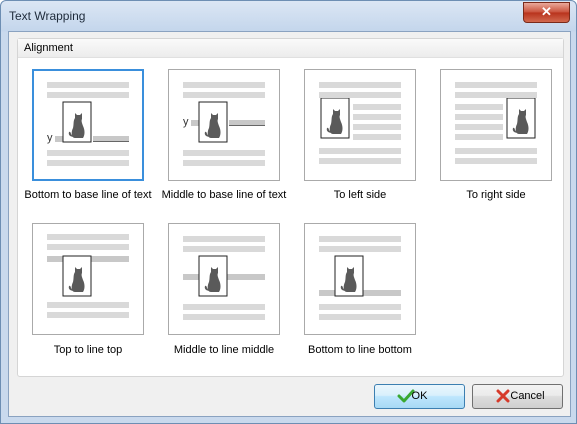  I want to click on group-title: Alignment, so click(48, 48).